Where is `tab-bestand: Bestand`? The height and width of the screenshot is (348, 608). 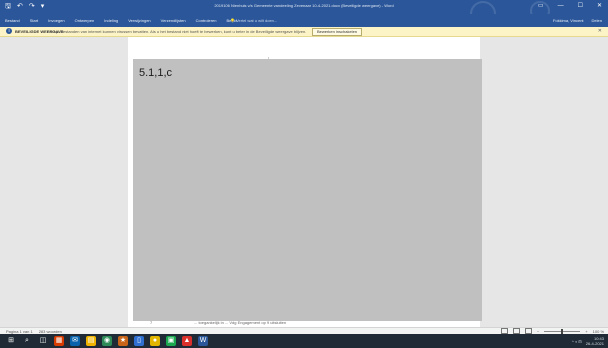
tab-bestand: Bestand is located at coordinates (12, 20).